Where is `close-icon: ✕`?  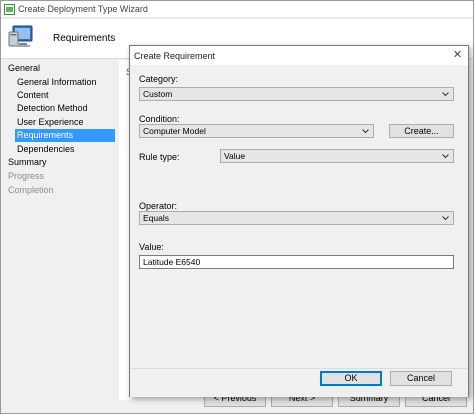
close-icon: ✕ is located at coordinates (457, 55).